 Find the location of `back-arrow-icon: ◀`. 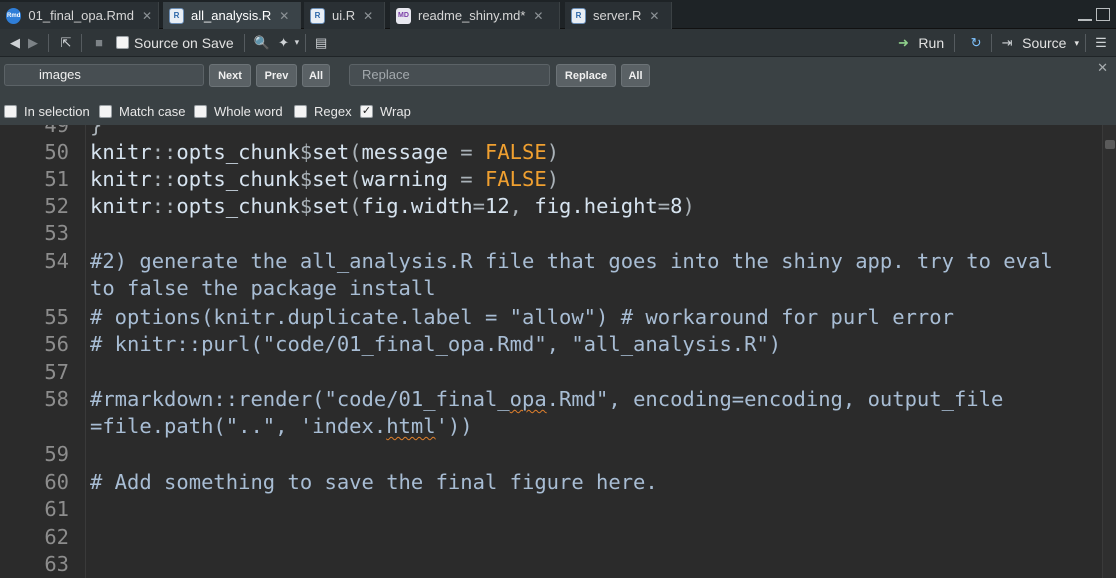

back-arrow-icon: ◀ is located at coordinates (15, 43).